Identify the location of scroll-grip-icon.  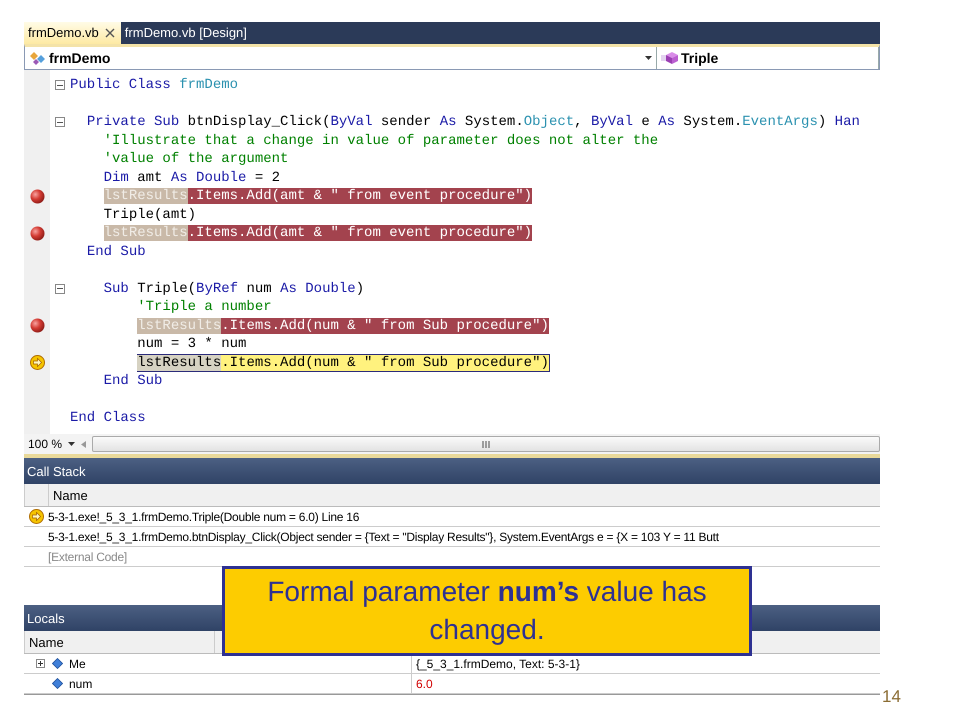
(486, 444).